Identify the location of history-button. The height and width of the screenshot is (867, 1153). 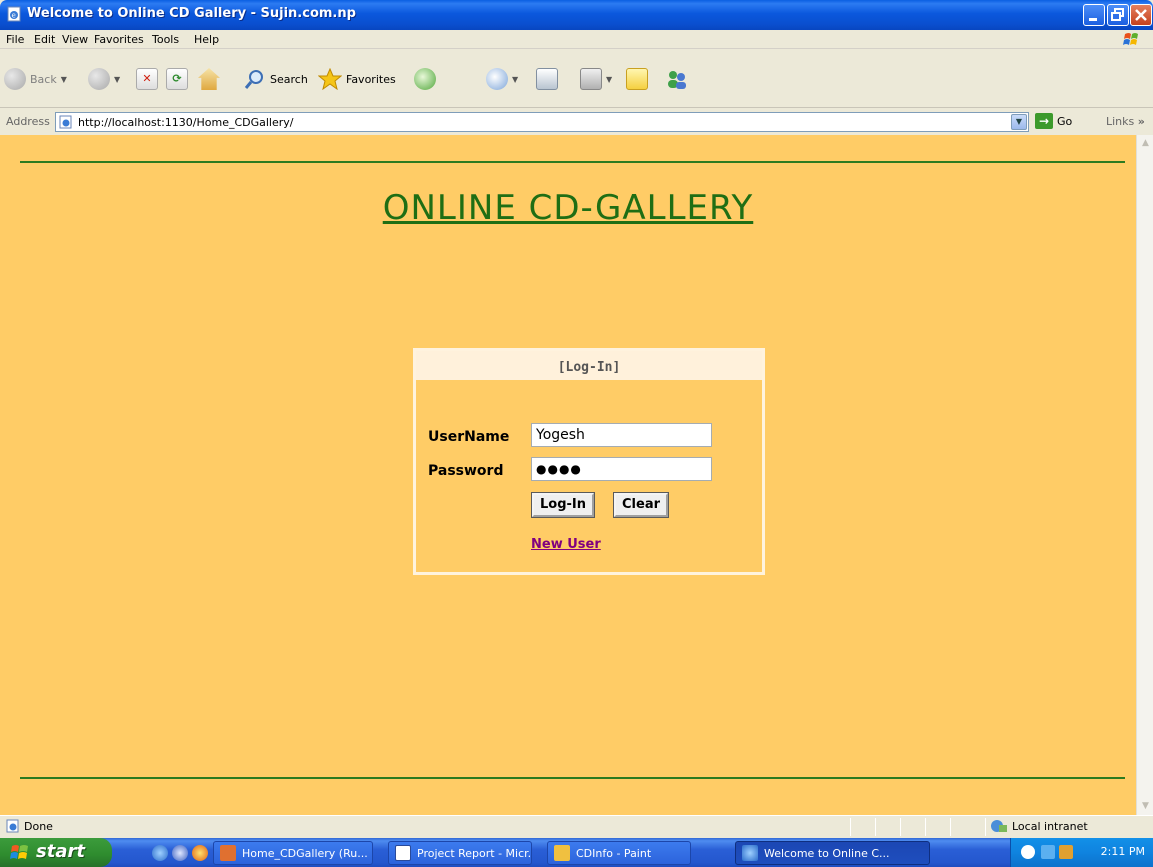
(425, 79).